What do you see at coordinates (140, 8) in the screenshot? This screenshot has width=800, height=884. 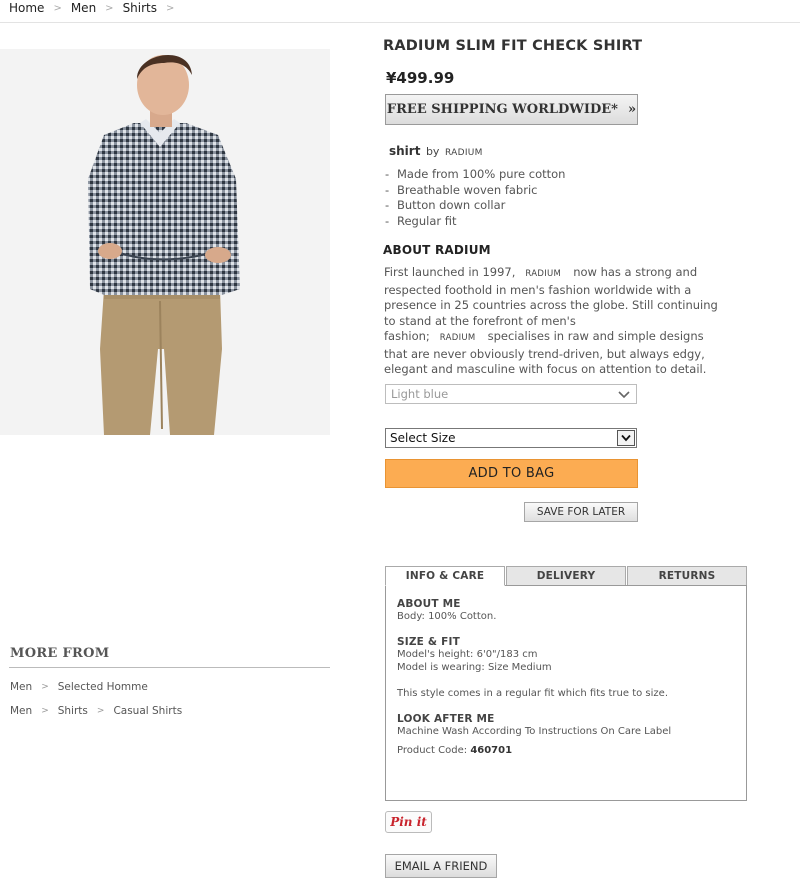 I see `breadcrumb-shirts: Shirts` at bounding box center [140, 8].